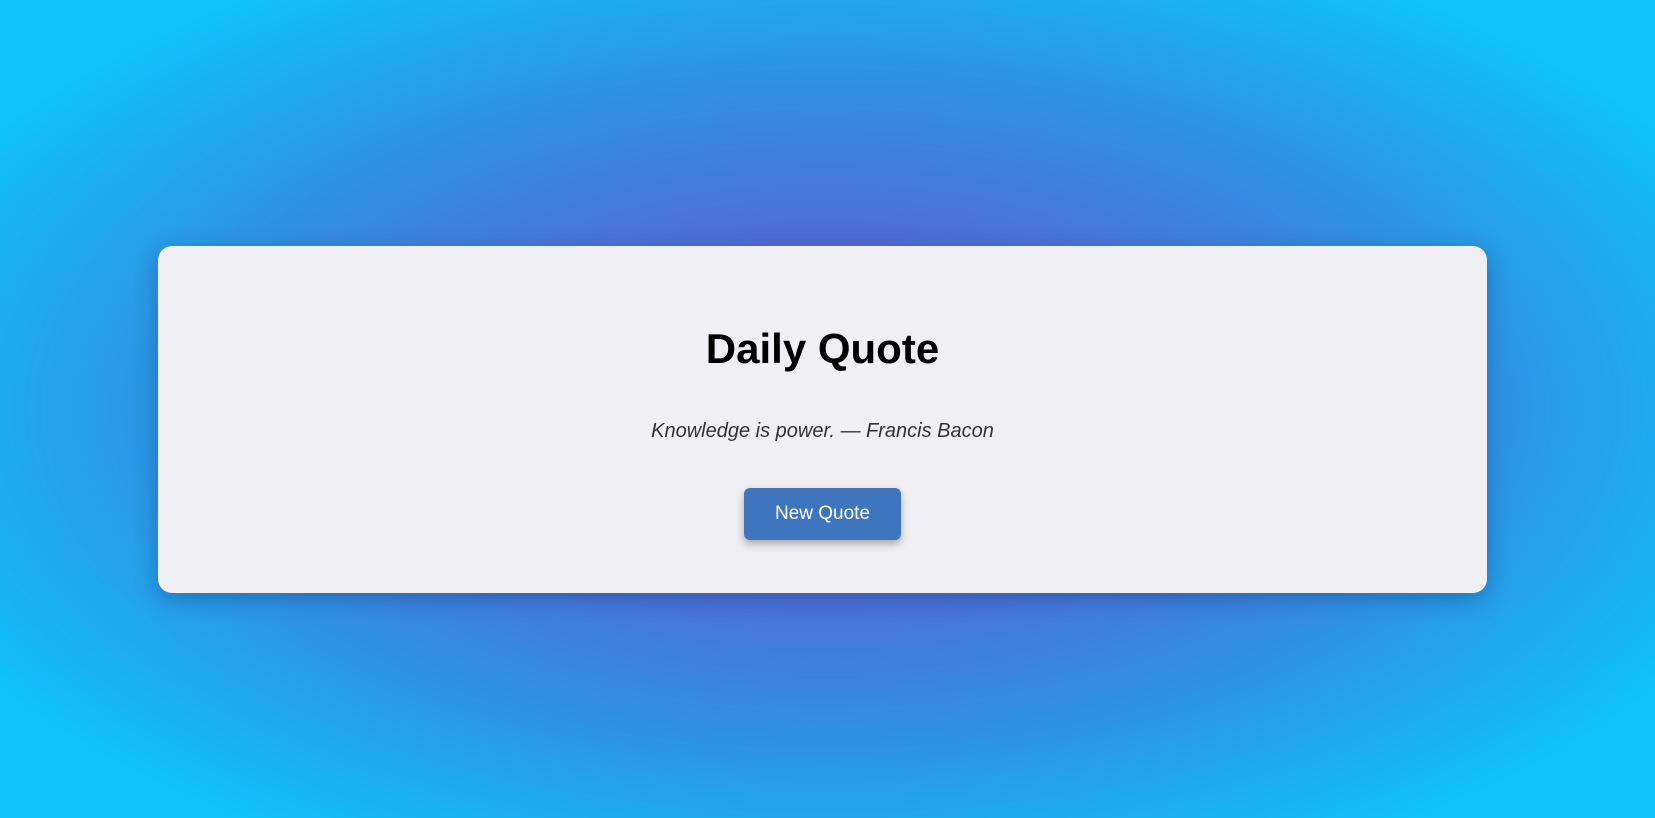 This screenshot has height=818, width=1655. What do you see at coordinates (822, 348) in the screenshot?
I see `page-title: Daily Quote` at bounding box center [822, 348].